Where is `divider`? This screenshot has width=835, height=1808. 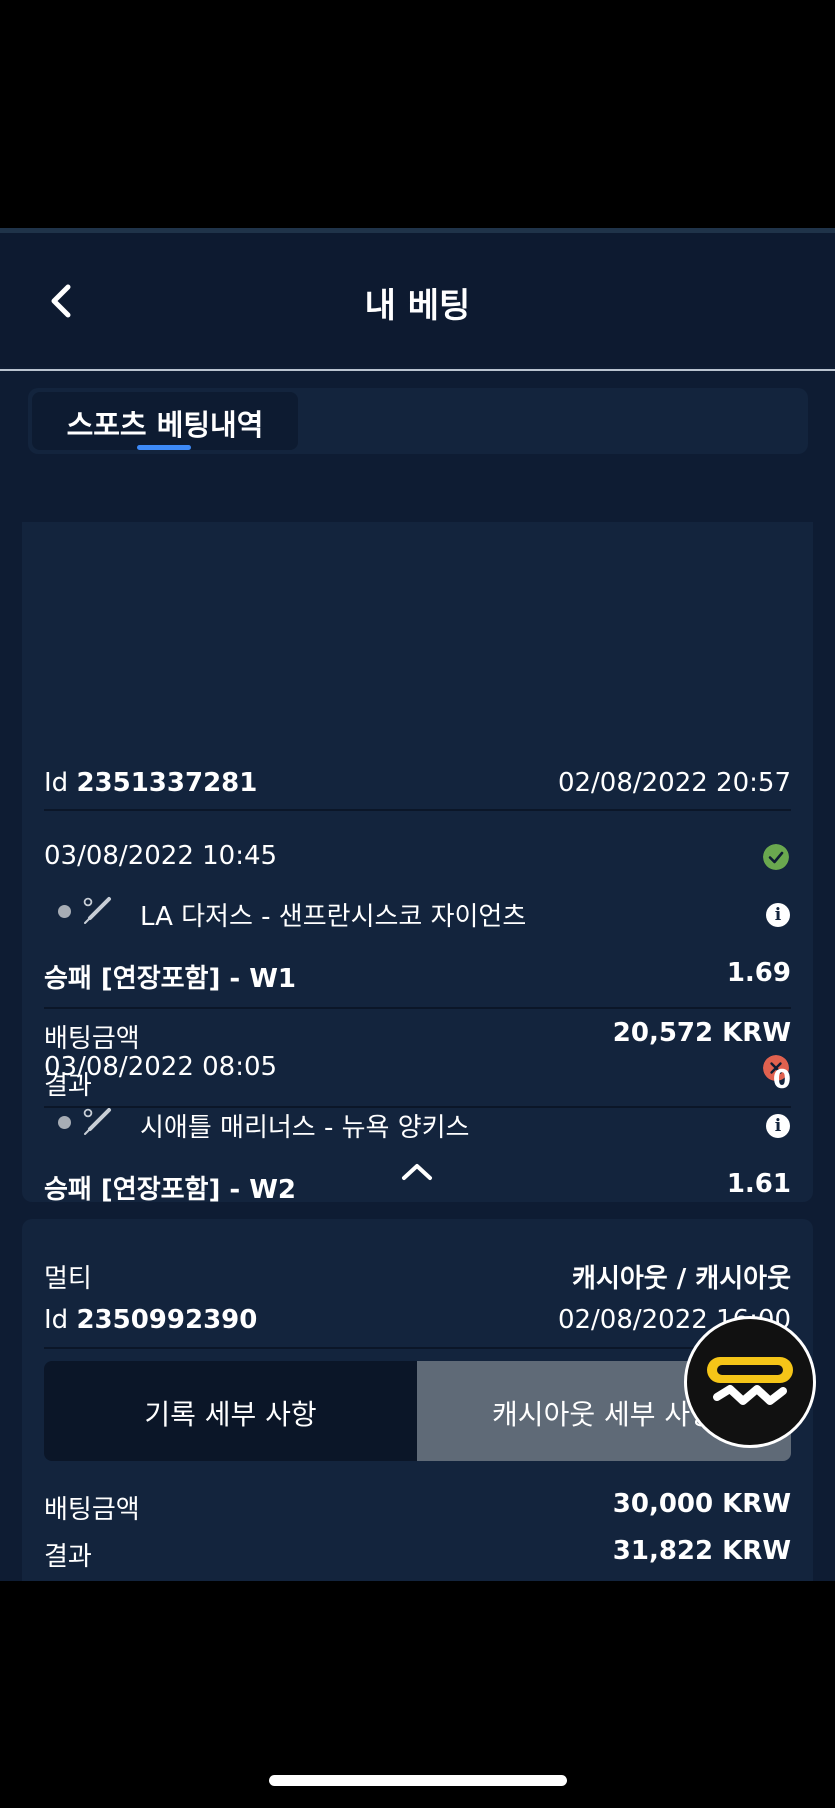 divider is located at coordinates (417, 1107).